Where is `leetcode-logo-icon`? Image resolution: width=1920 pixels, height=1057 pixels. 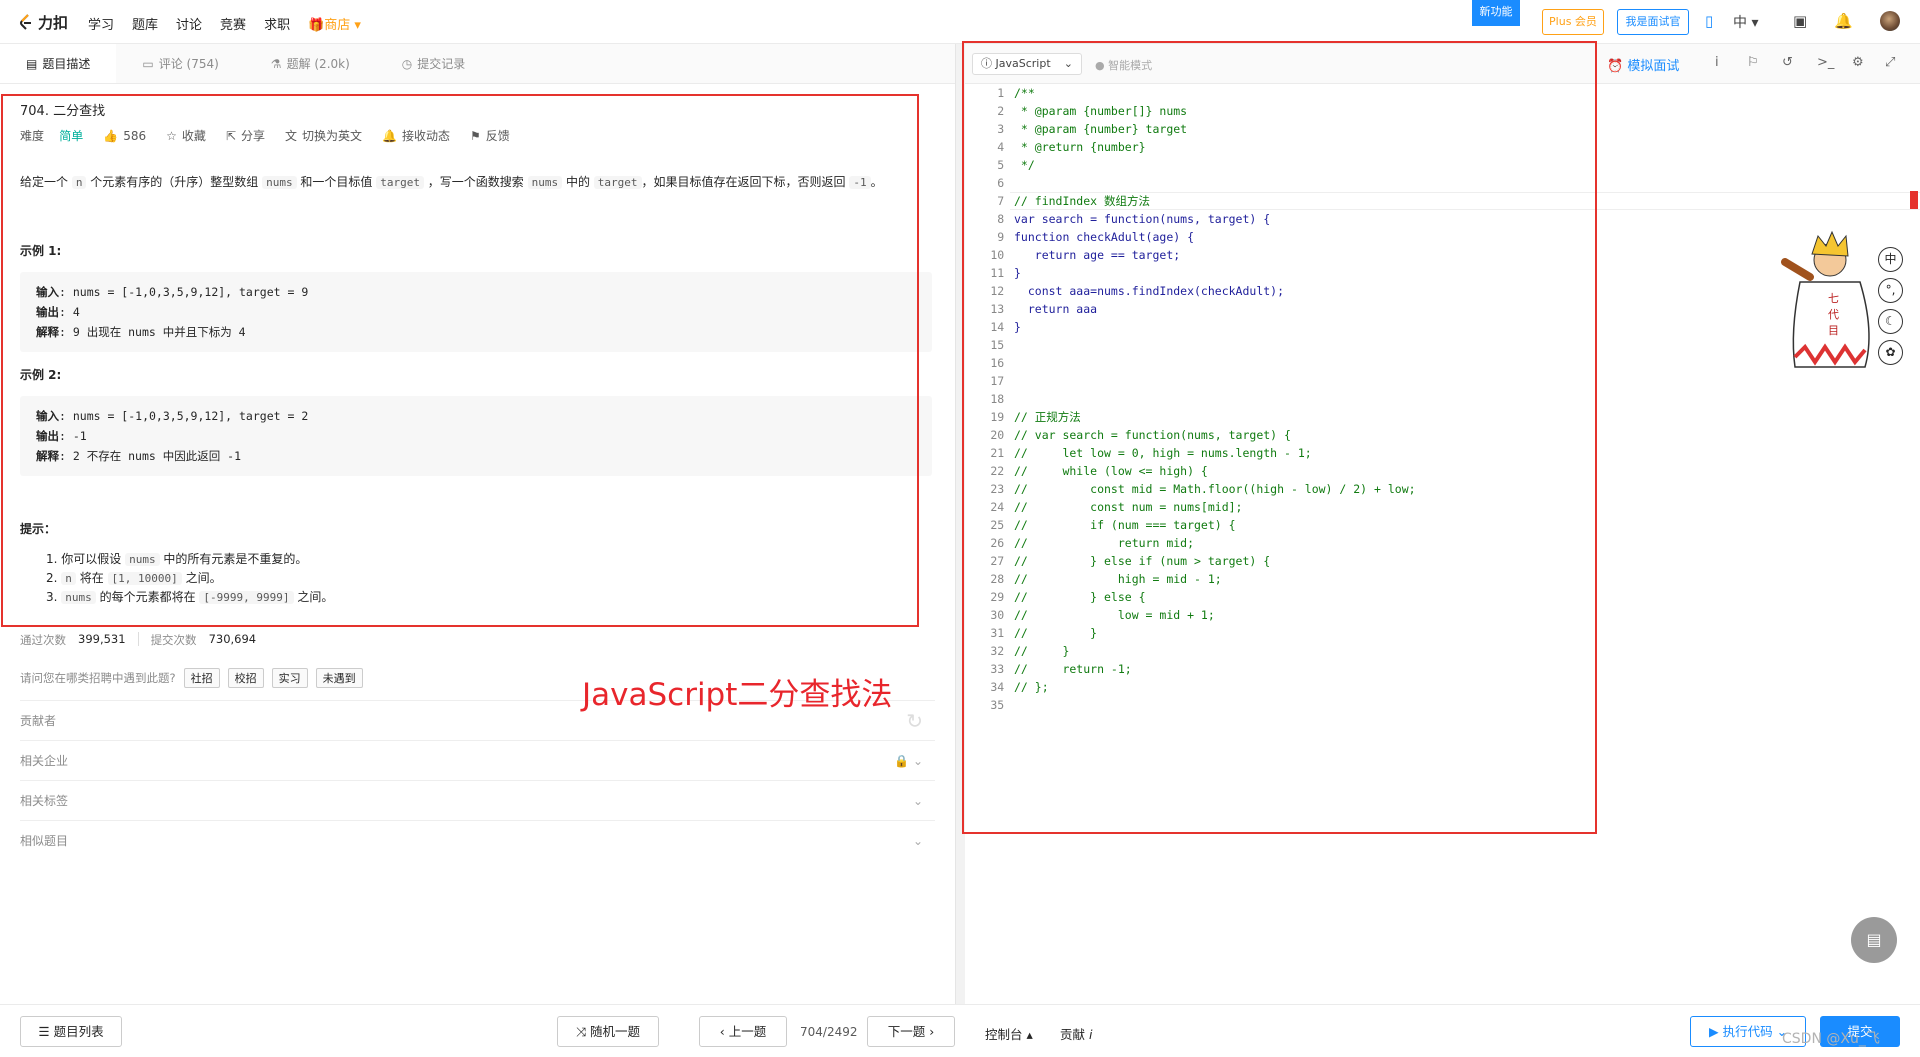 leetcode-logo-icon is located at coordinates (25, 21).